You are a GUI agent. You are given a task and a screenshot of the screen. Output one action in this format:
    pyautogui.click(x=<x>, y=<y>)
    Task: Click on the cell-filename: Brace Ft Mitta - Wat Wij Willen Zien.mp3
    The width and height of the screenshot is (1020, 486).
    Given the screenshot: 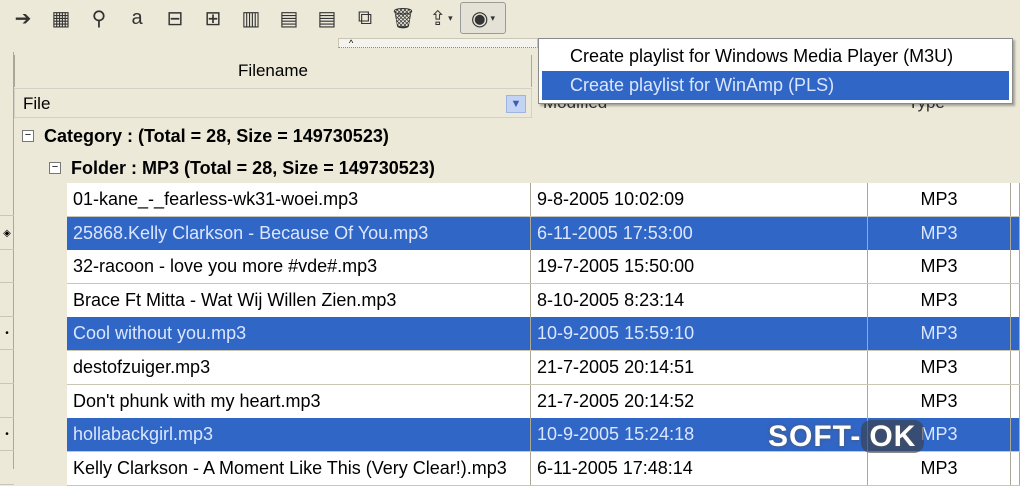 What is the action you would take?
    pyautogui.click(x=299, y=300)
    